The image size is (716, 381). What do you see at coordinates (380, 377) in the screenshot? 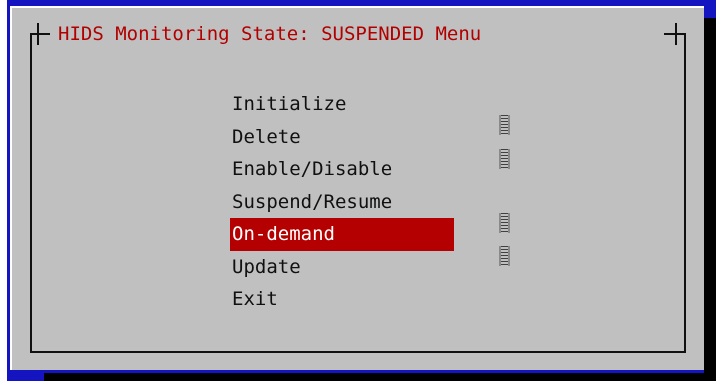
I see `dialog-shadow-bottom` at bounding box center [380, 377].